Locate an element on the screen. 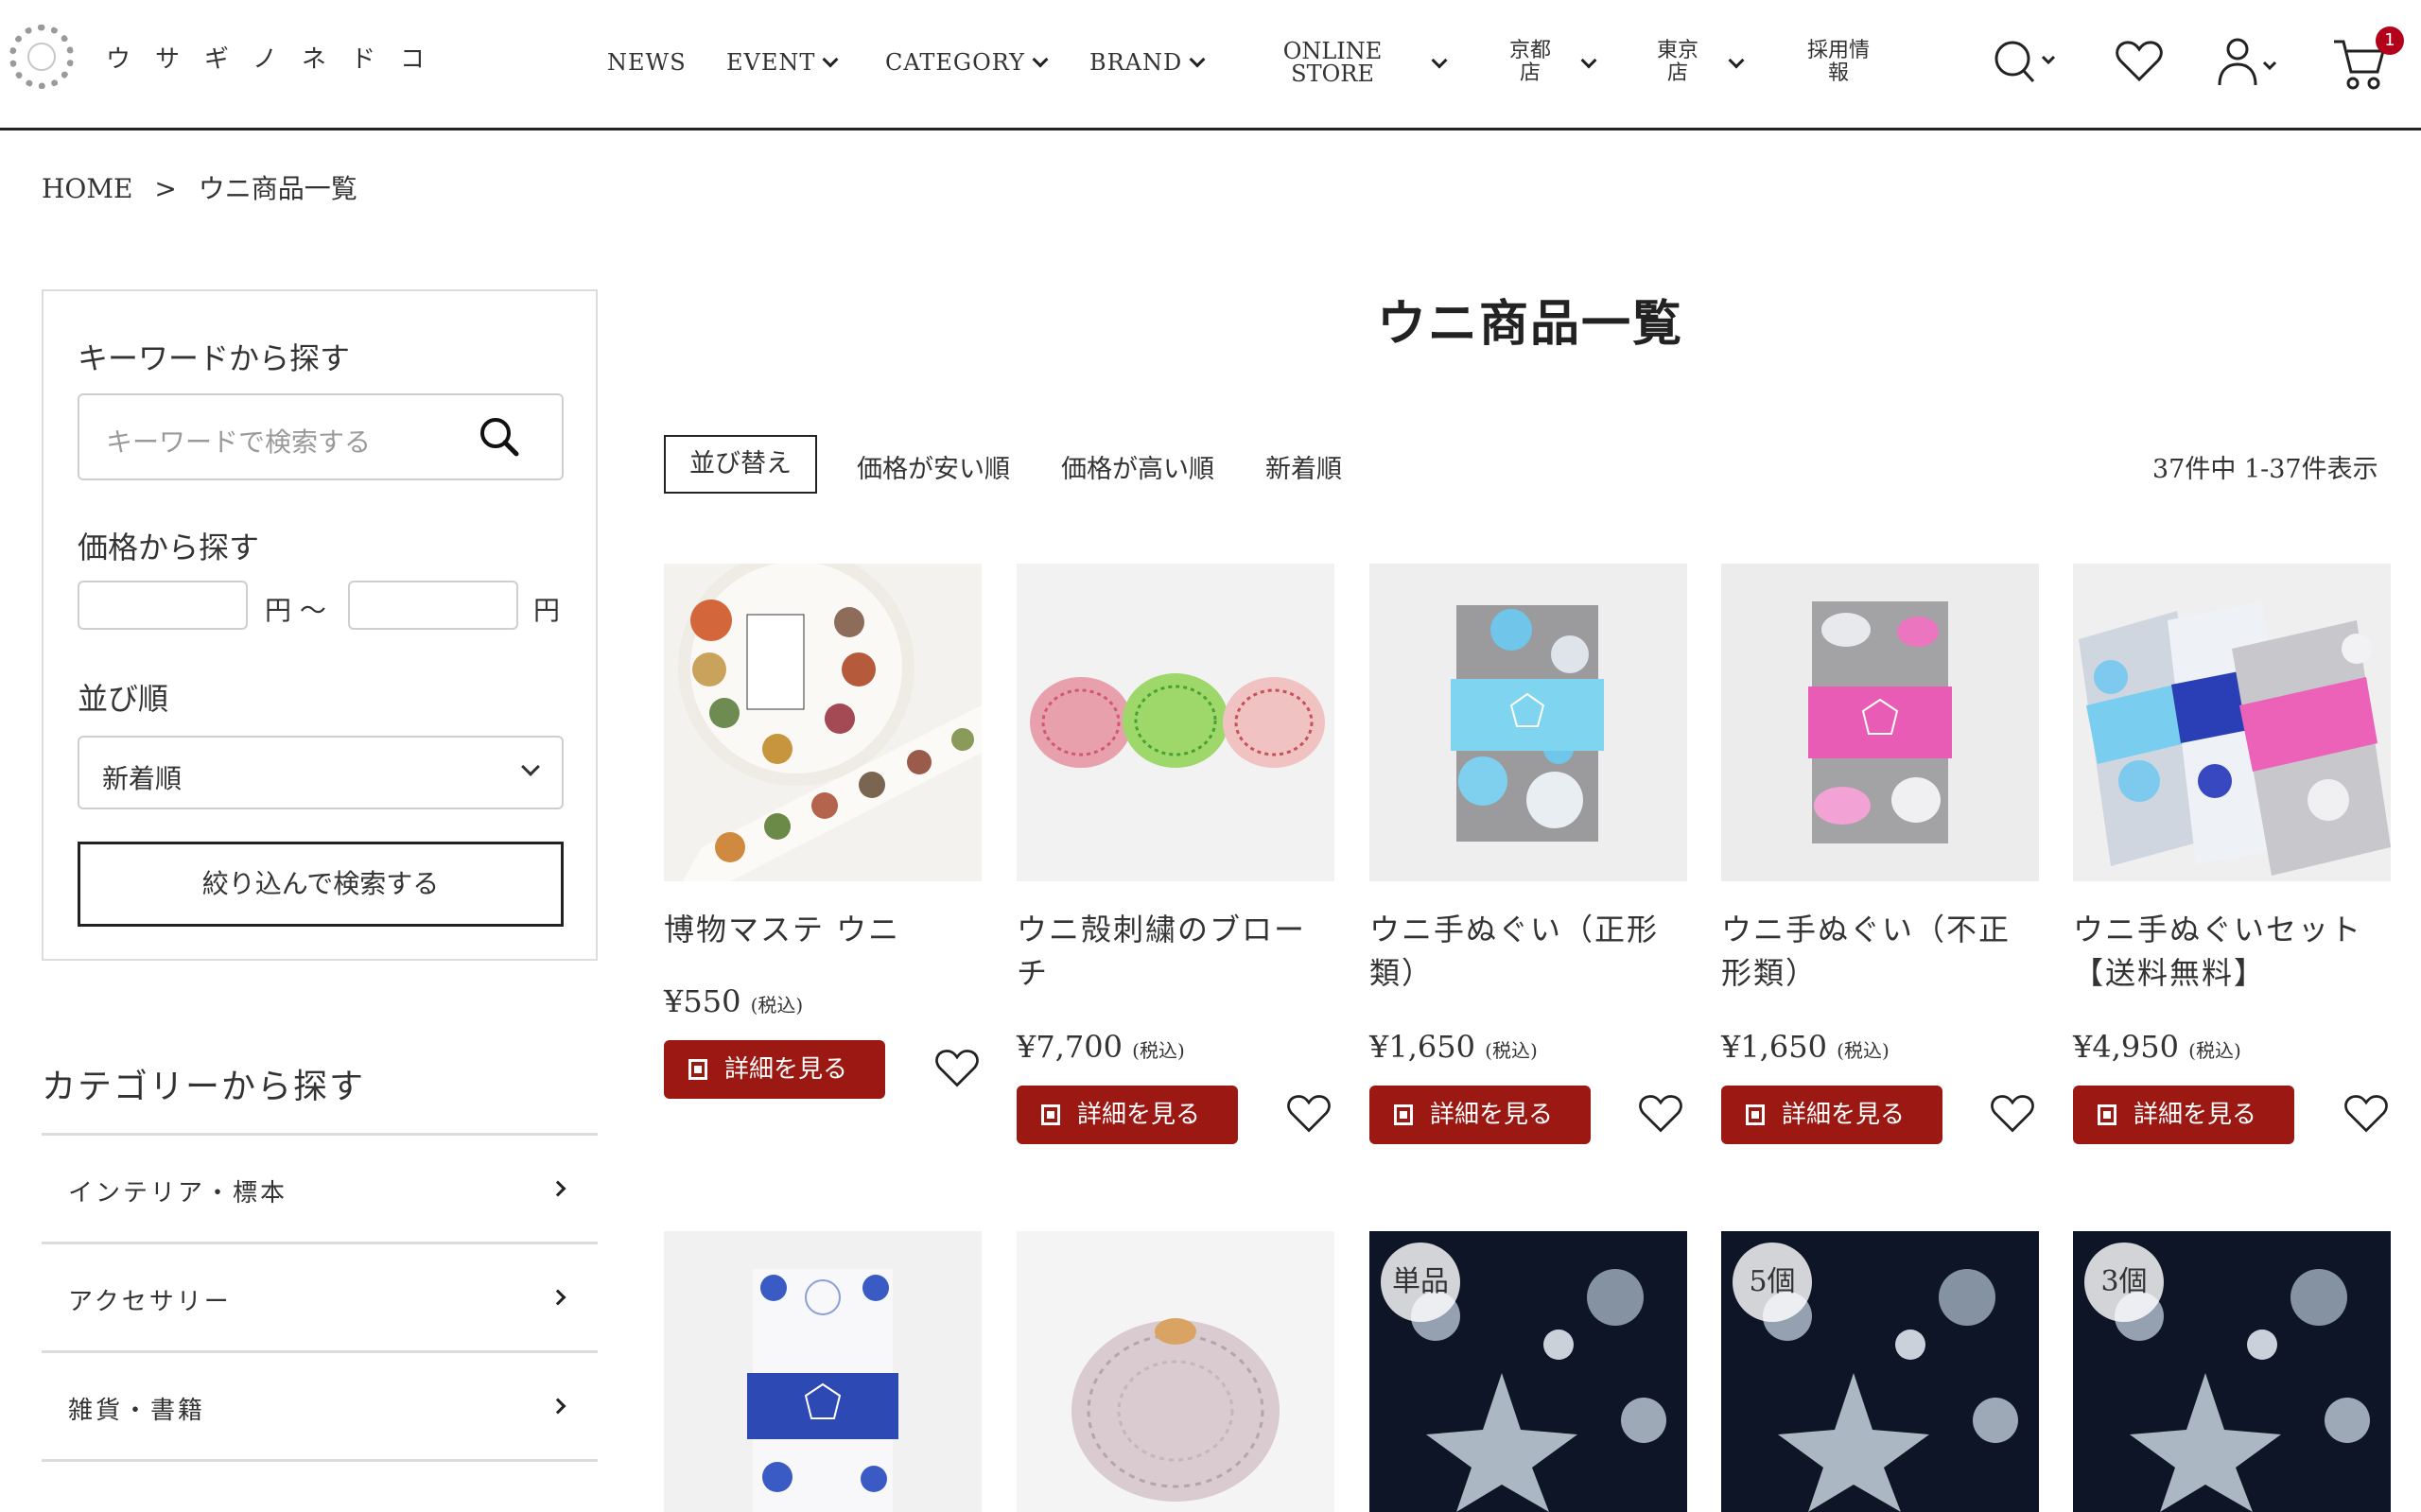 The height and width of the screenshot is (1512, 2421). search-icon is located at coordinates (500, 438).